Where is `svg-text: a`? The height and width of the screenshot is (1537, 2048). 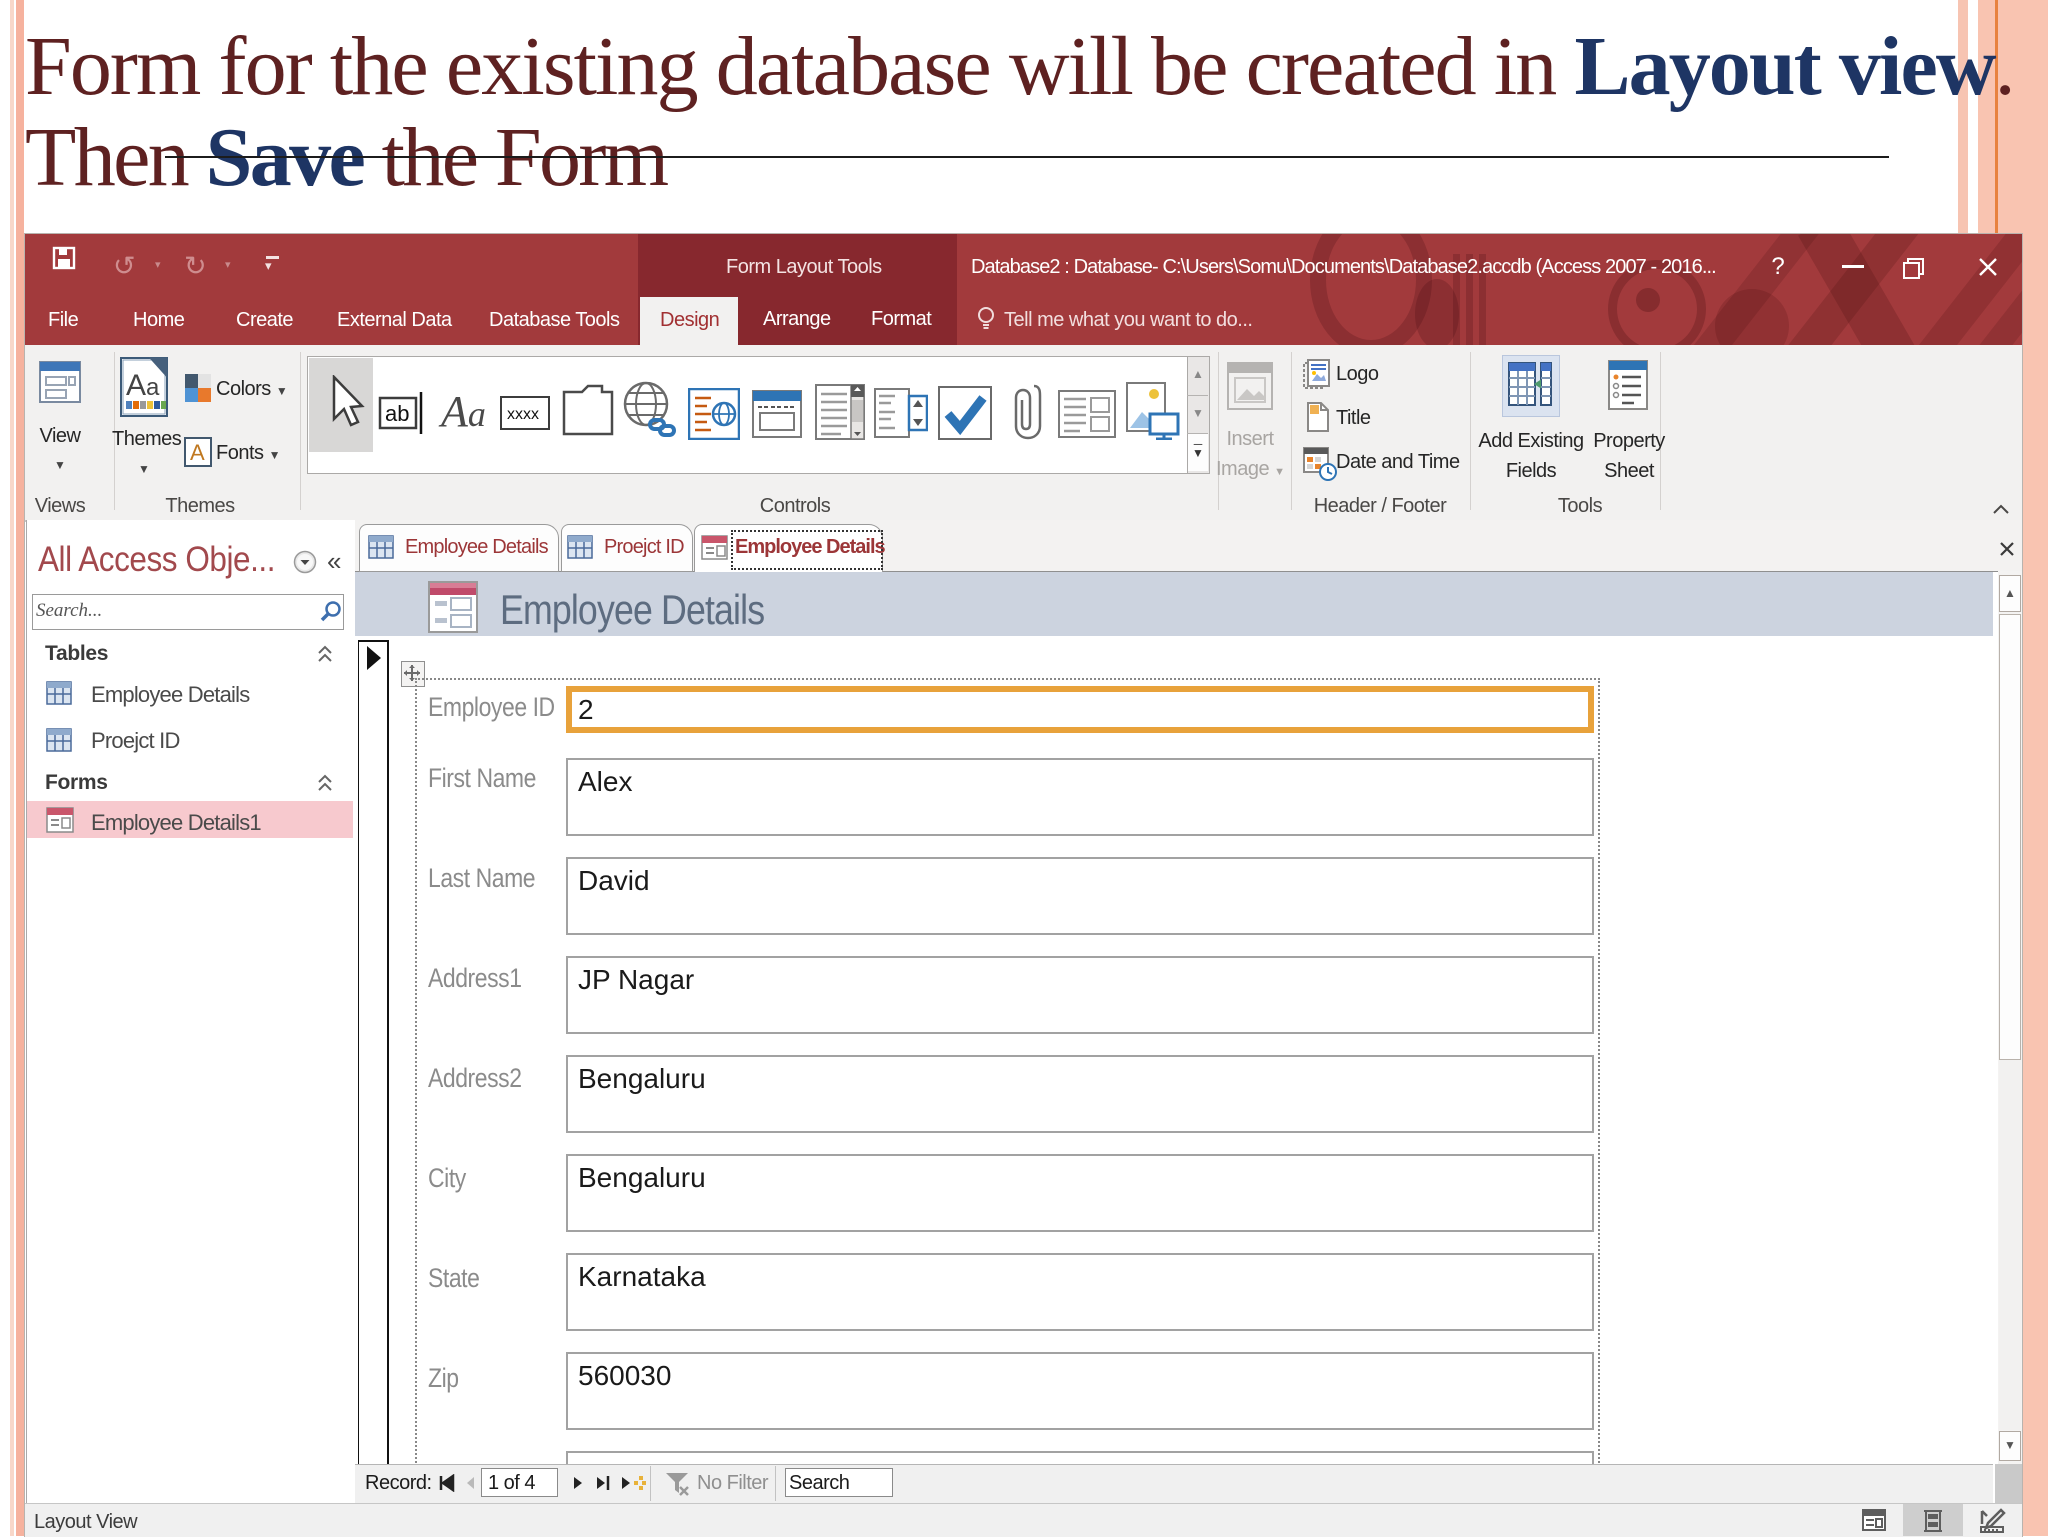
svg-text: a is located at coordinates (153, 387).